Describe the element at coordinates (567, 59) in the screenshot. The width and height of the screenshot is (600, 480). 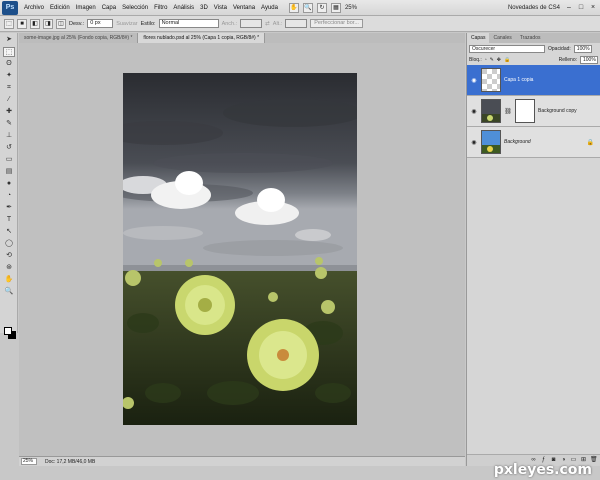
I see `fill-label: Relleno:` at that location.